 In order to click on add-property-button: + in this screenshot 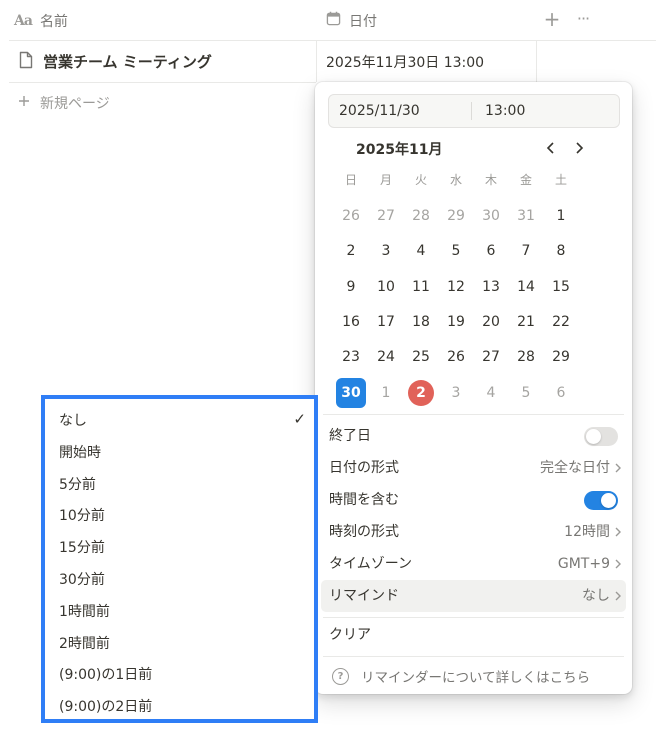, I will do `click(552, 19)`.